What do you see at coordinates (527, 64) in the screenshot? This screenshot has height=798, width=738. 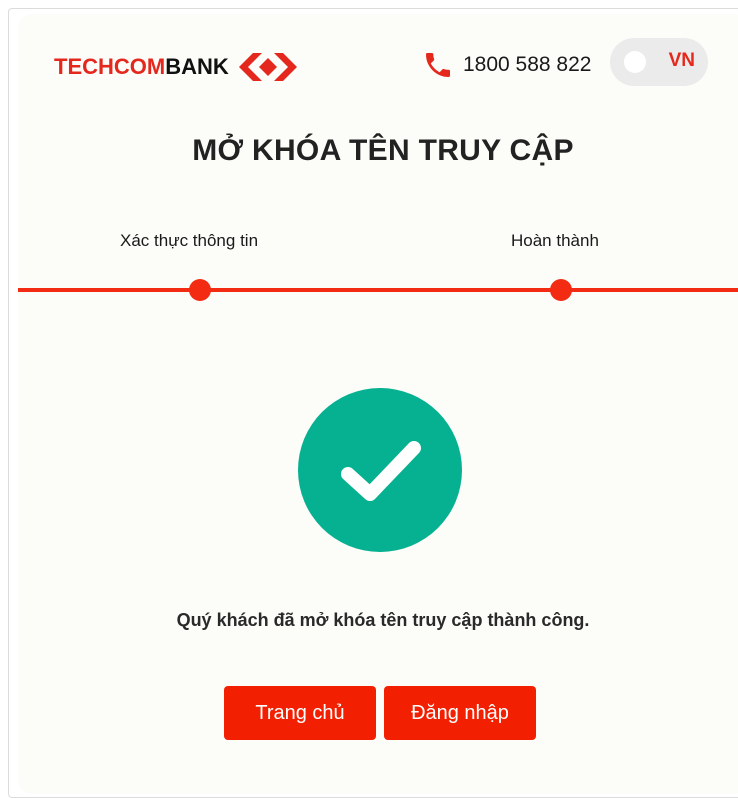 I see `hotline-number: 1800 588 822` at bounding box center [527, 64].